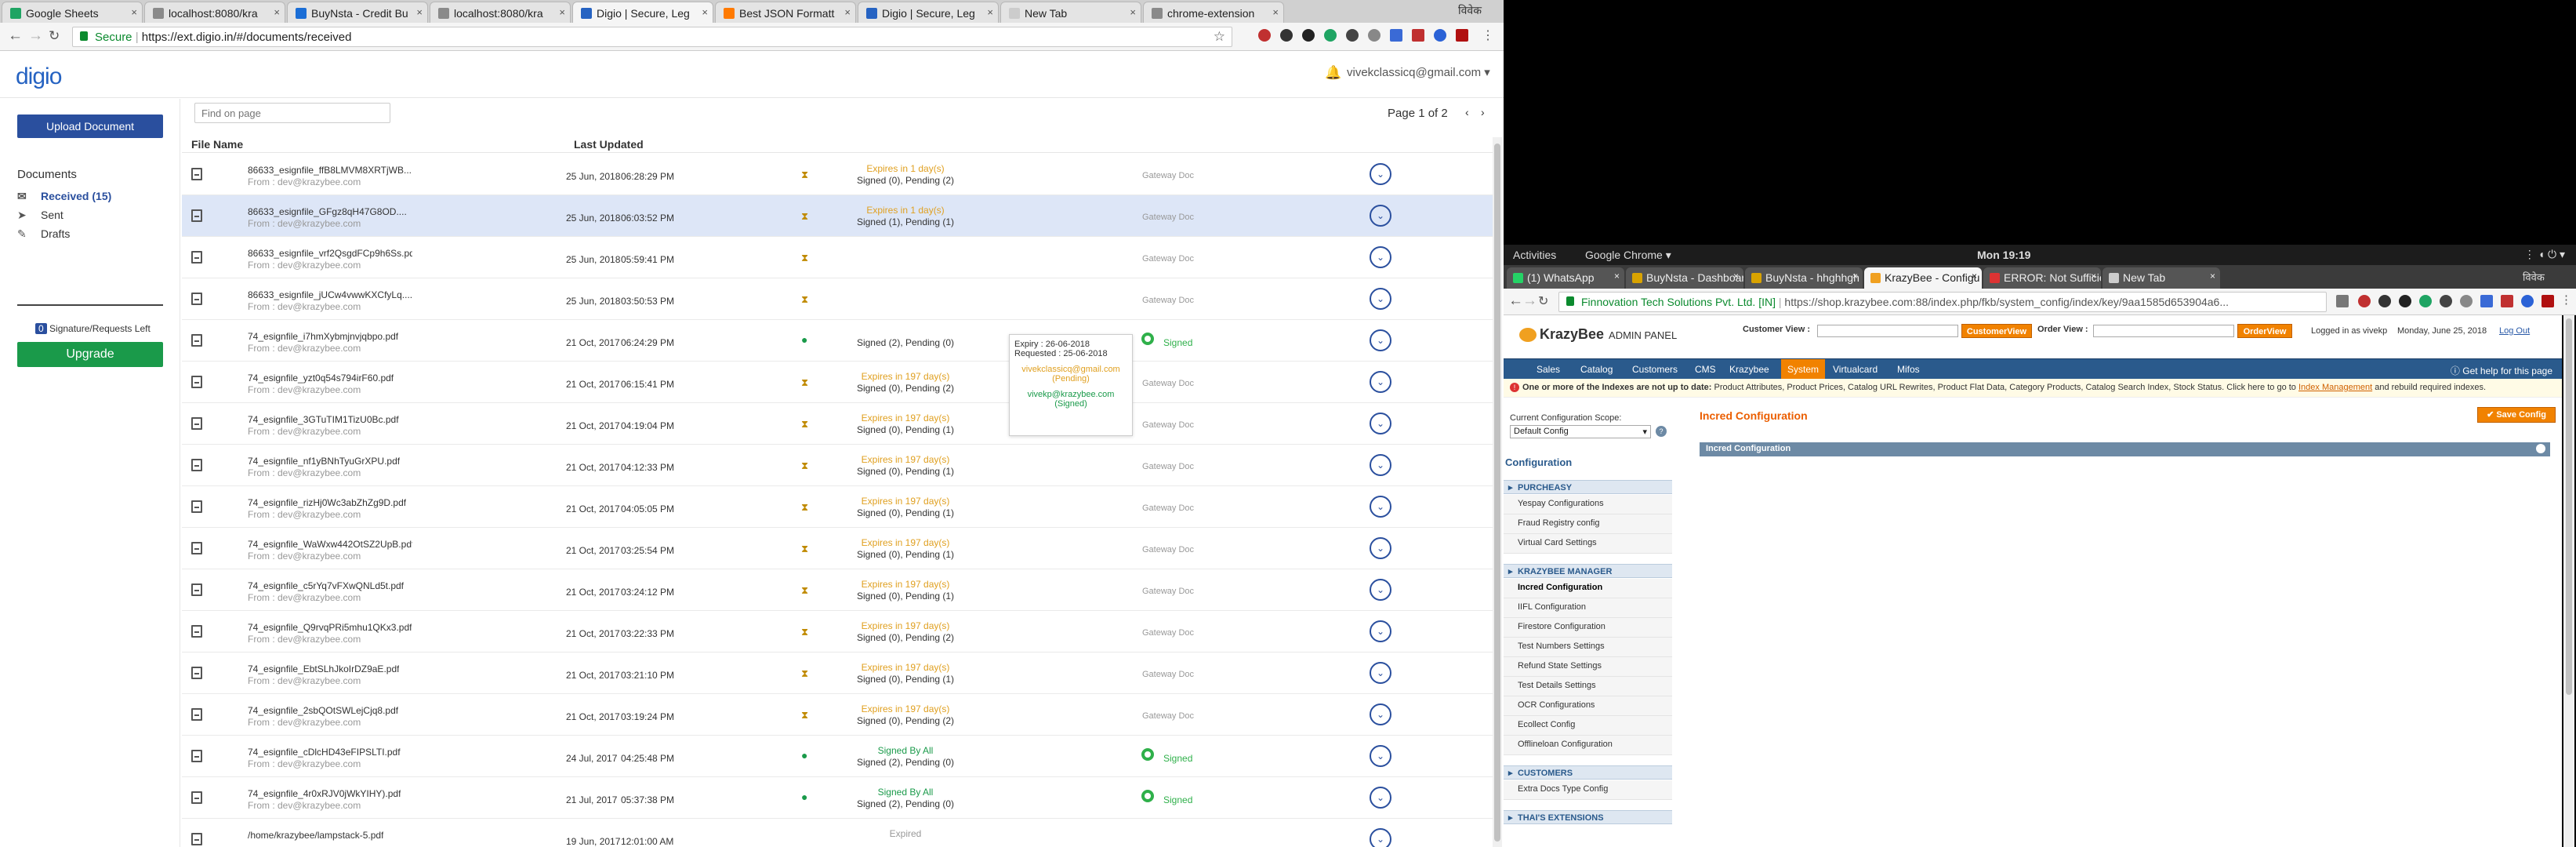 The width and height of the screenshot is (2576, 847). What do you see at coordinates (90, 126) in the screenshot?
I see `upload-document-button: Upload Document` at bounding box center [90, 126].